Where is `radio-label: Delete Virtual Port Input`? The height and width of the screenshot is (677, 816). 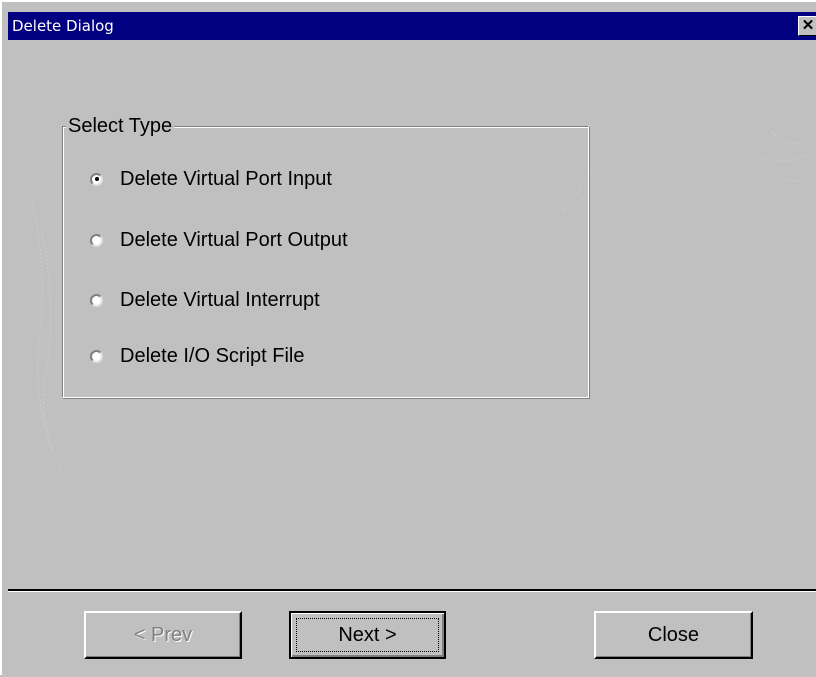
radio-label: Delete Virtual Port Input is located at coordinates (226, 179).